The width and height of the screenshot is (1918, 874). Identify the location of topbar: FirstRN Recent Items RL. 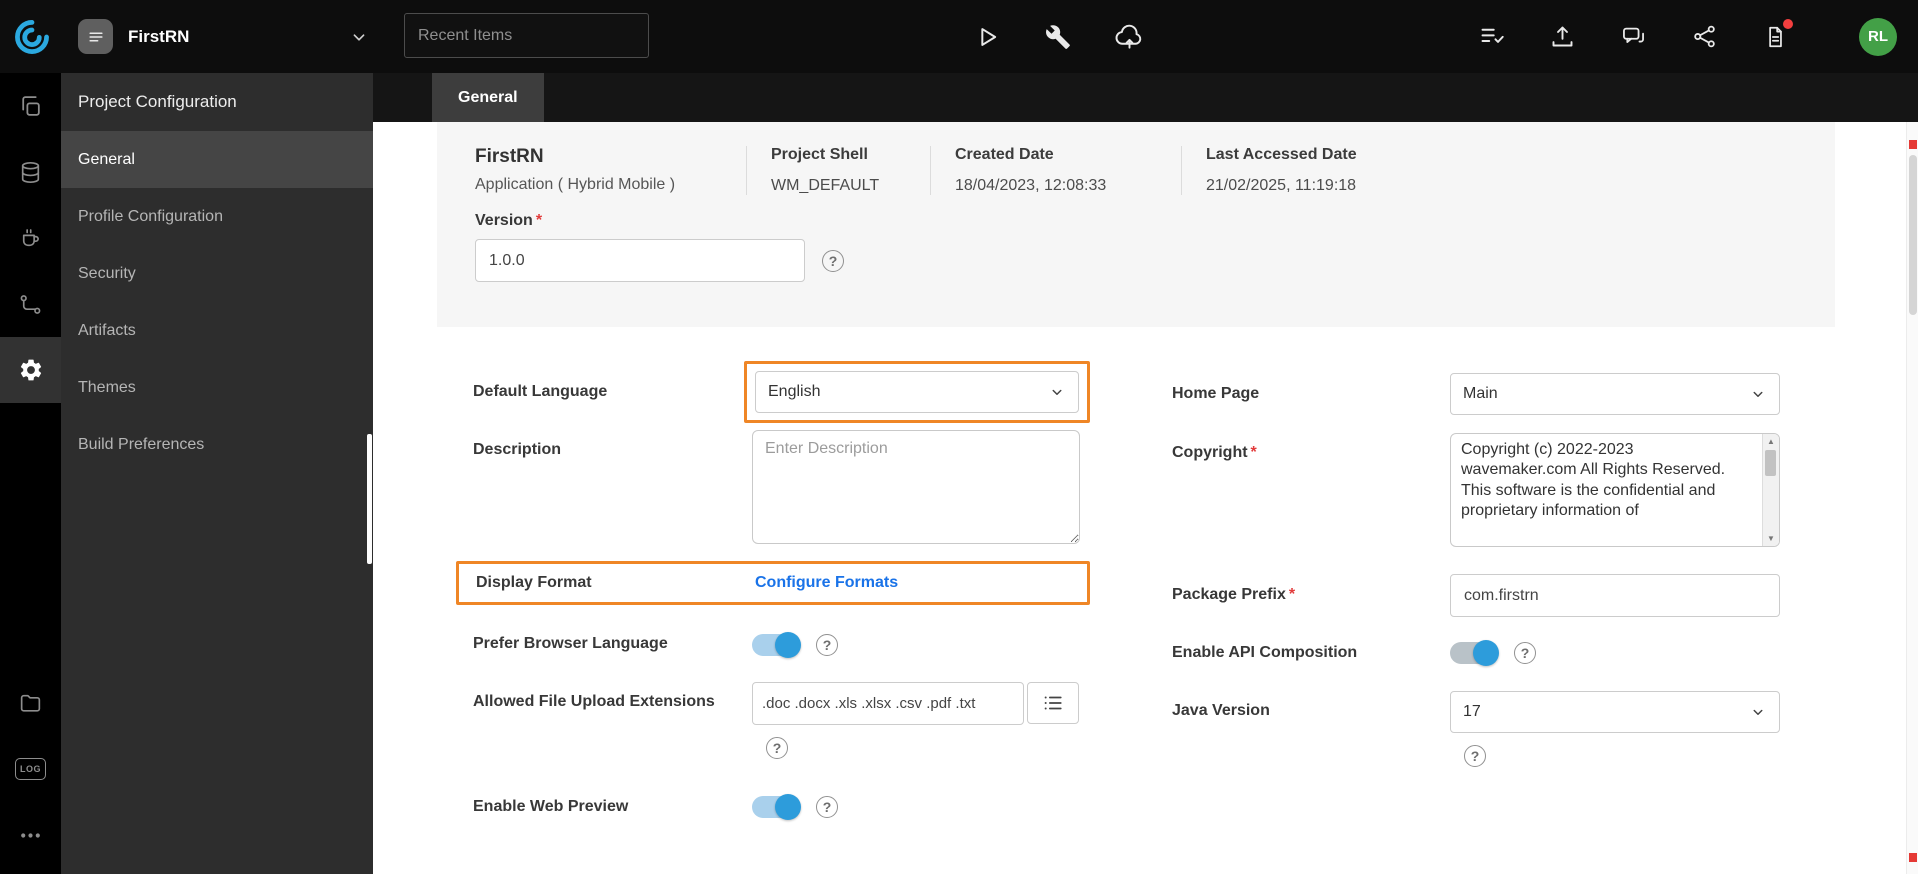
(959, 36).